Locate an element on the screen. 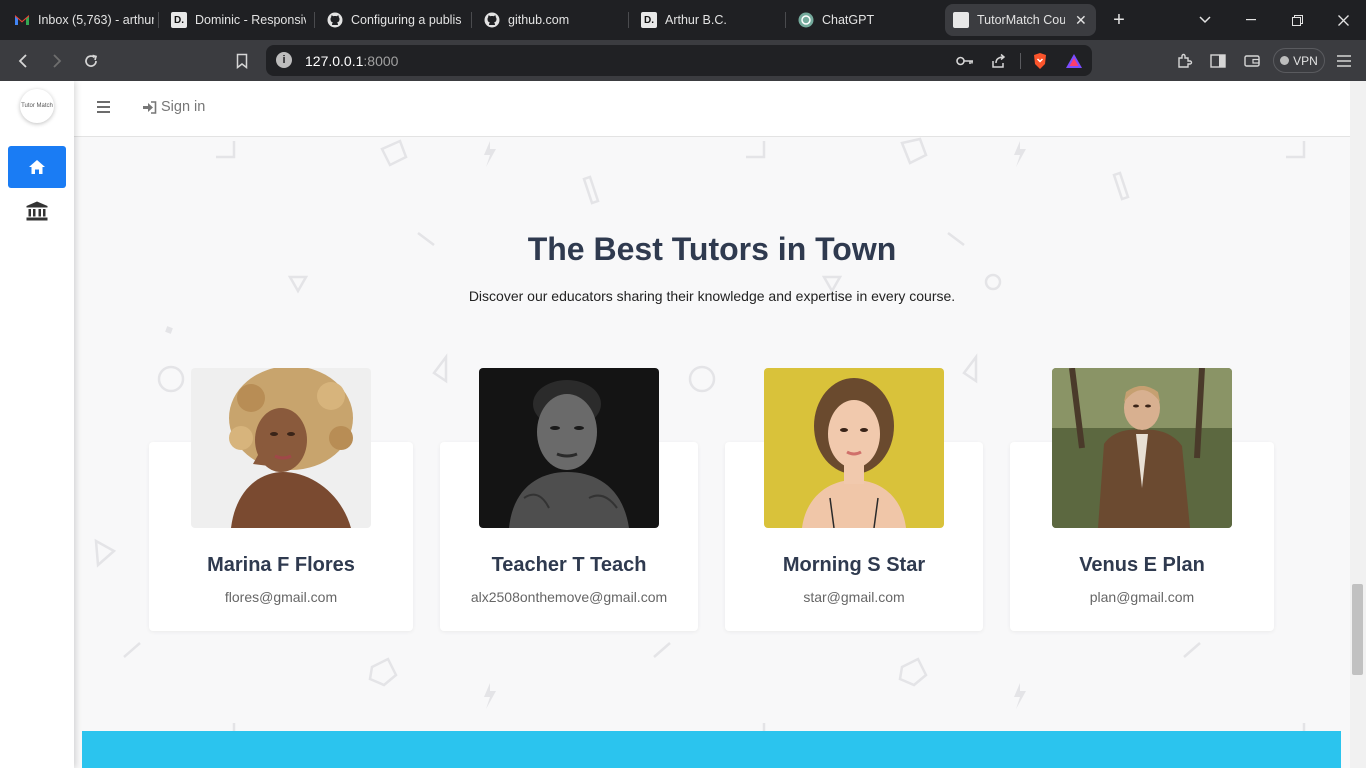 This screenshot has height=768, width=1366. woman-yellow-background-photo is located at coordinates (854, 448).